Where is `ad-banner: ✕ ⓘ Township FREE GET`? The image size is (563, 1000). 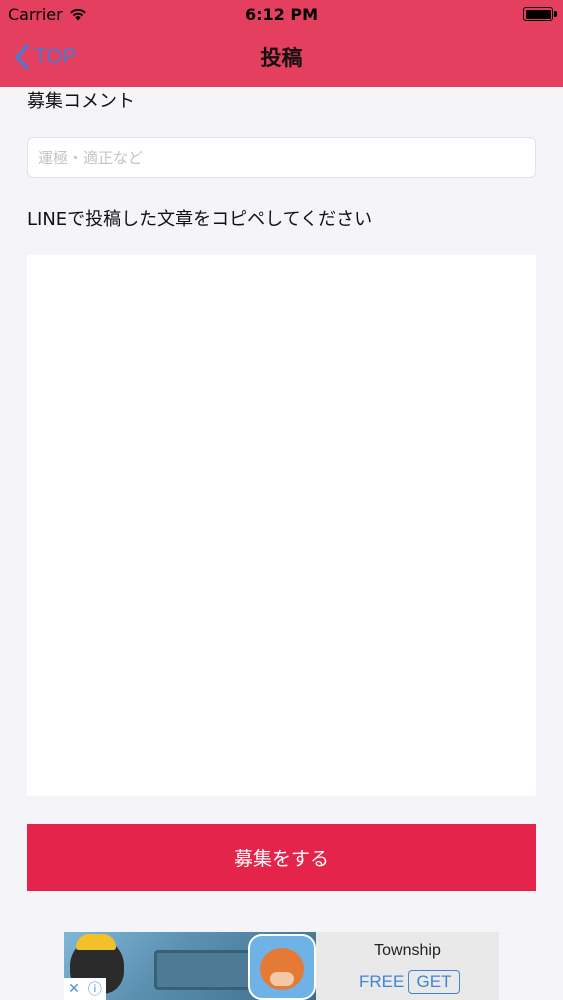
ad-banner: ✕ ⓘ Township FREE GET is located at coordinates (281, 966).